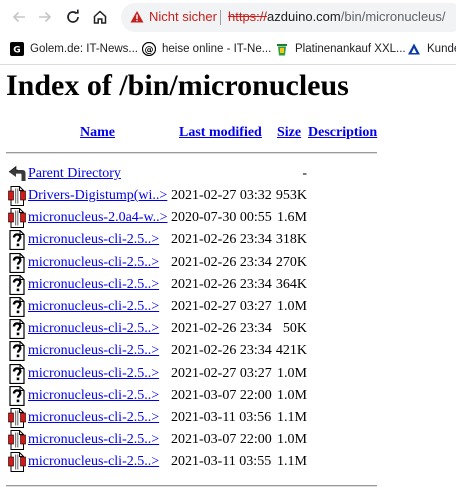 The width and height of the screenshot is (456, 499). I want to click on column-header-last-modified: Last modified, so click(220, 133).